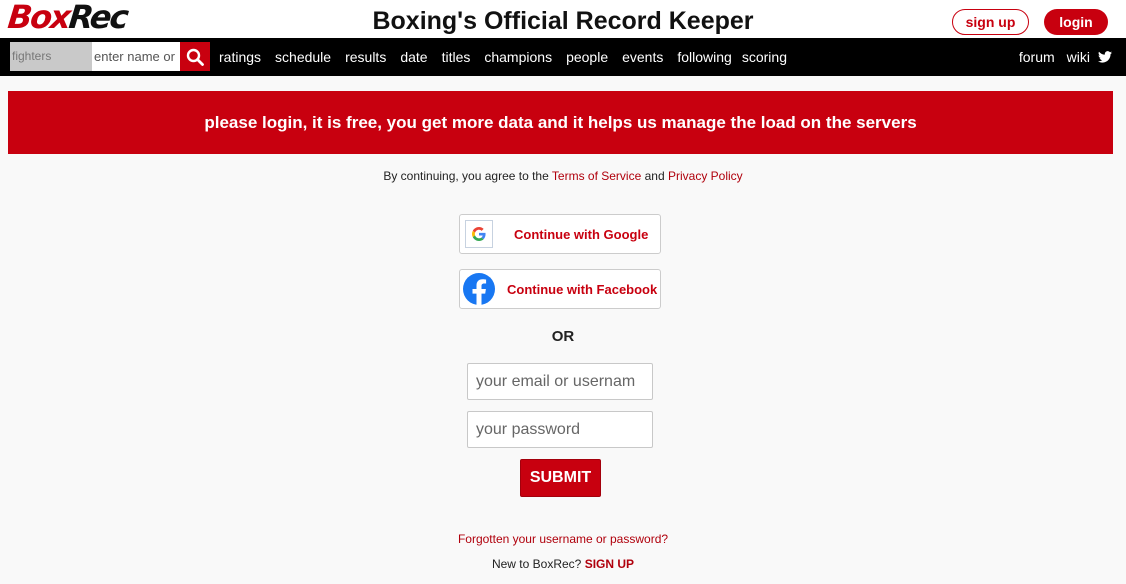  Describe the element at coordinates (1078, 57) in the screenshot. I see `nav-item-wiki: wiki` at that location.